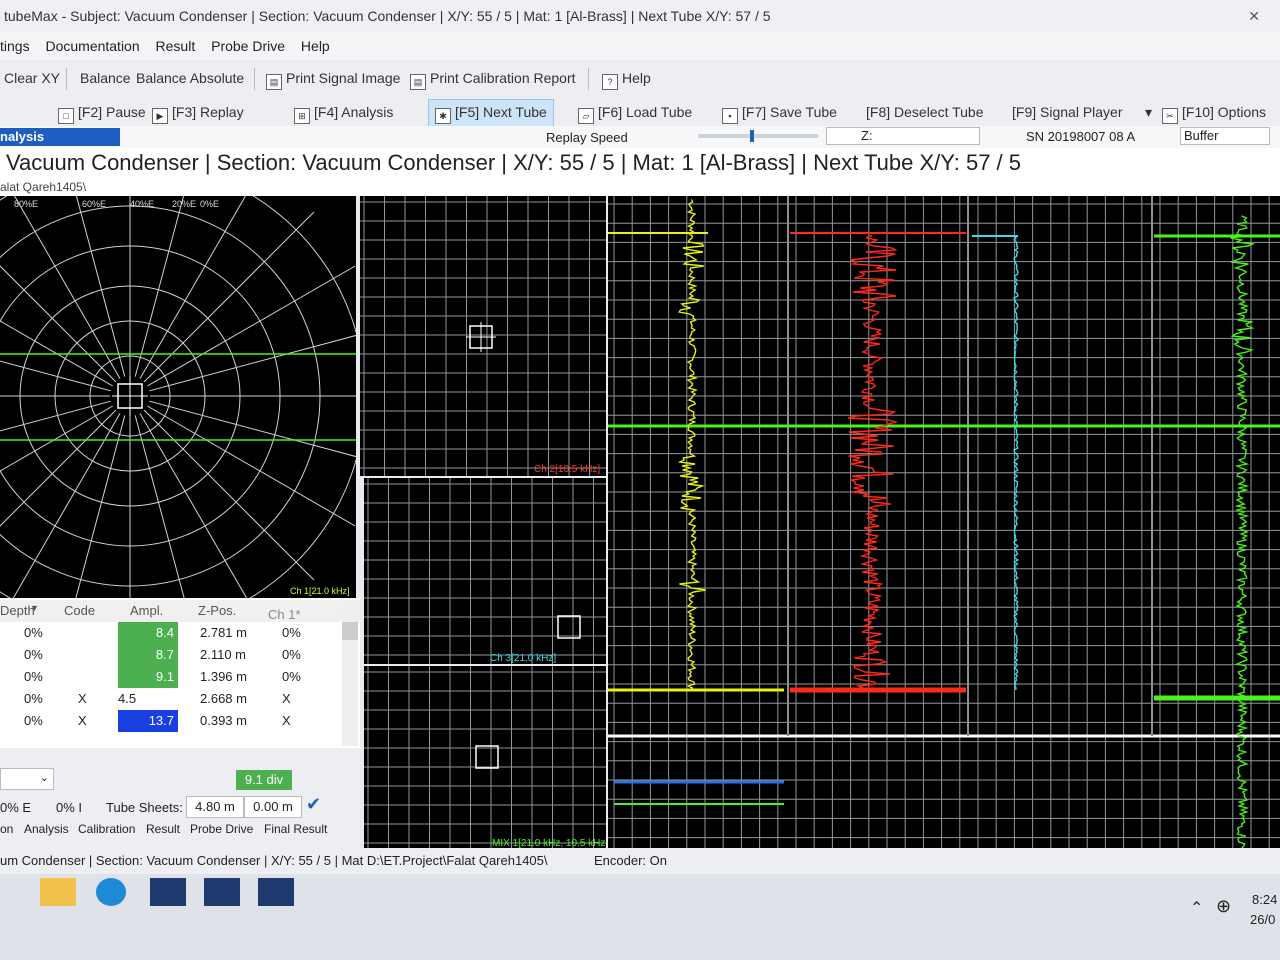 This screenshot has width=1280, height=960. I want to click on scale-label: 60%E, so click(94, 204).